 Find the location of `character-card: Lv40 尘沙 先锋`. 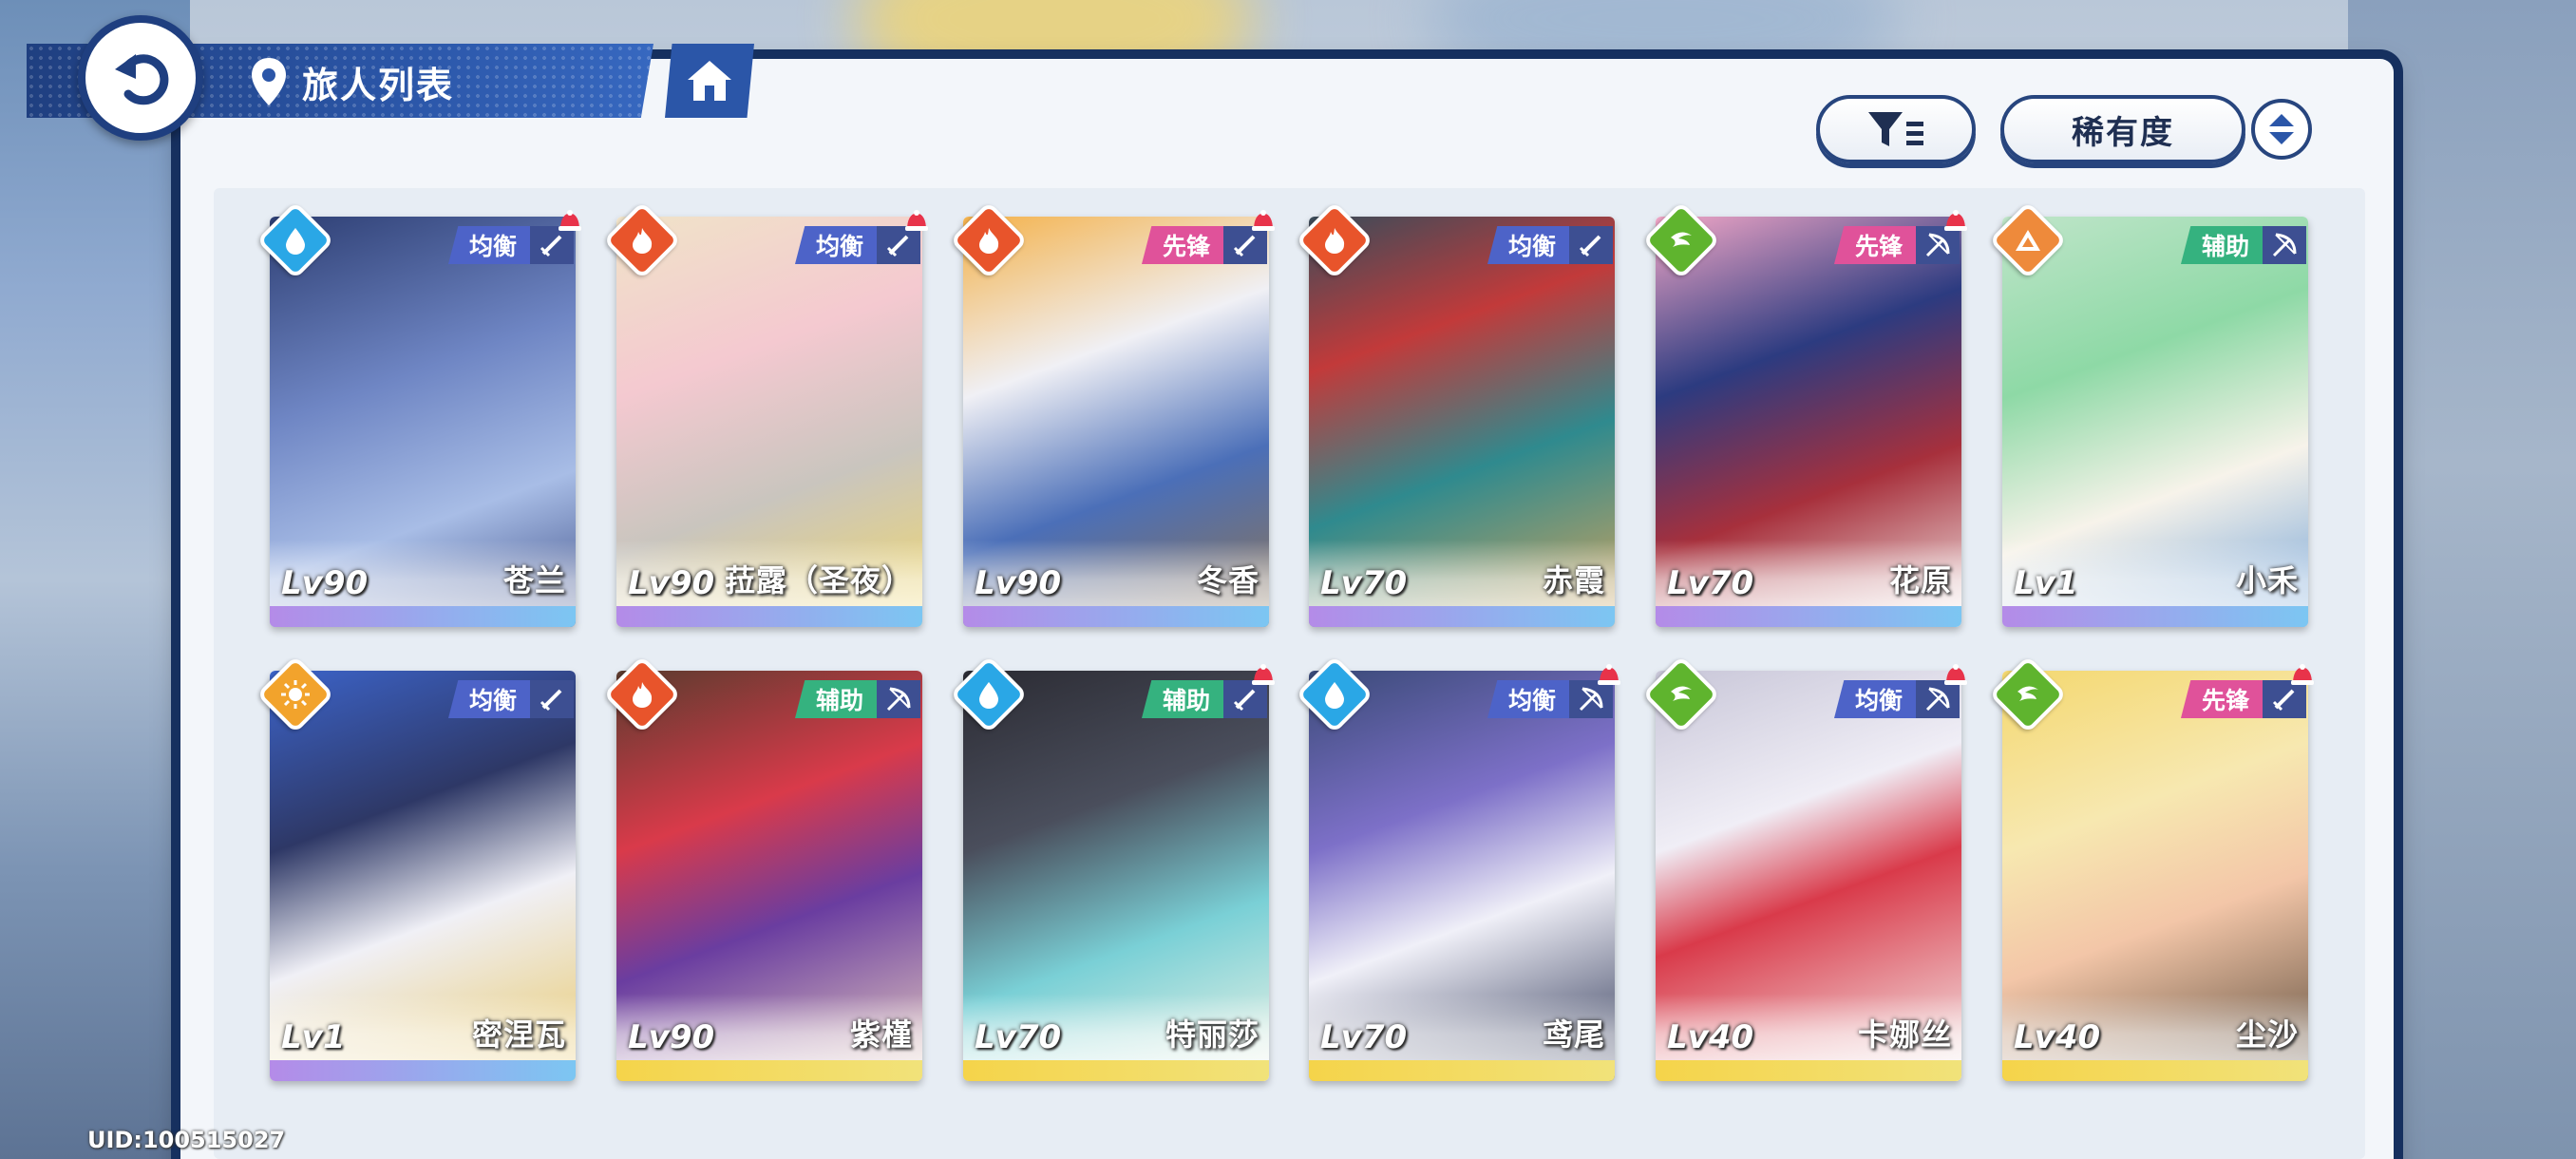

character-card: Lv40 尘沙 先锋 is located at coordinates (2155, 876).